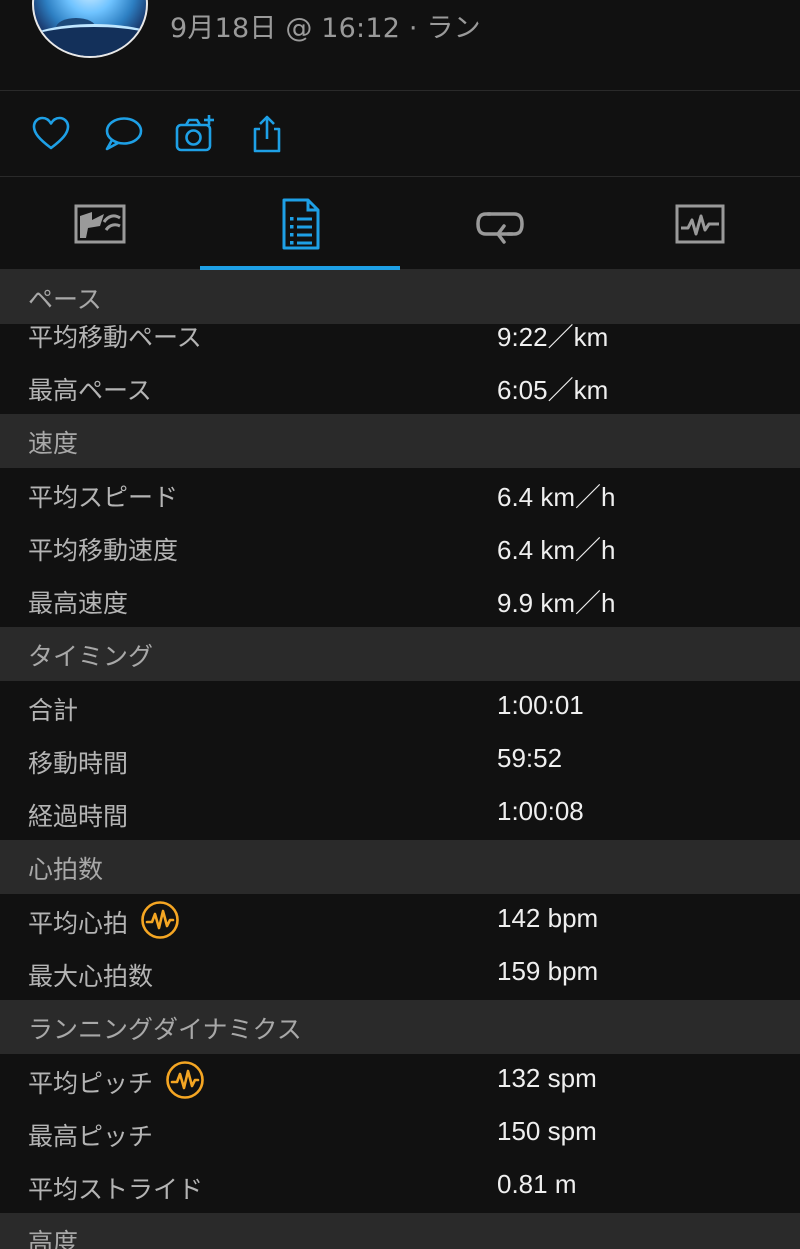  I want to click on tab-bar, so click(400, 223).